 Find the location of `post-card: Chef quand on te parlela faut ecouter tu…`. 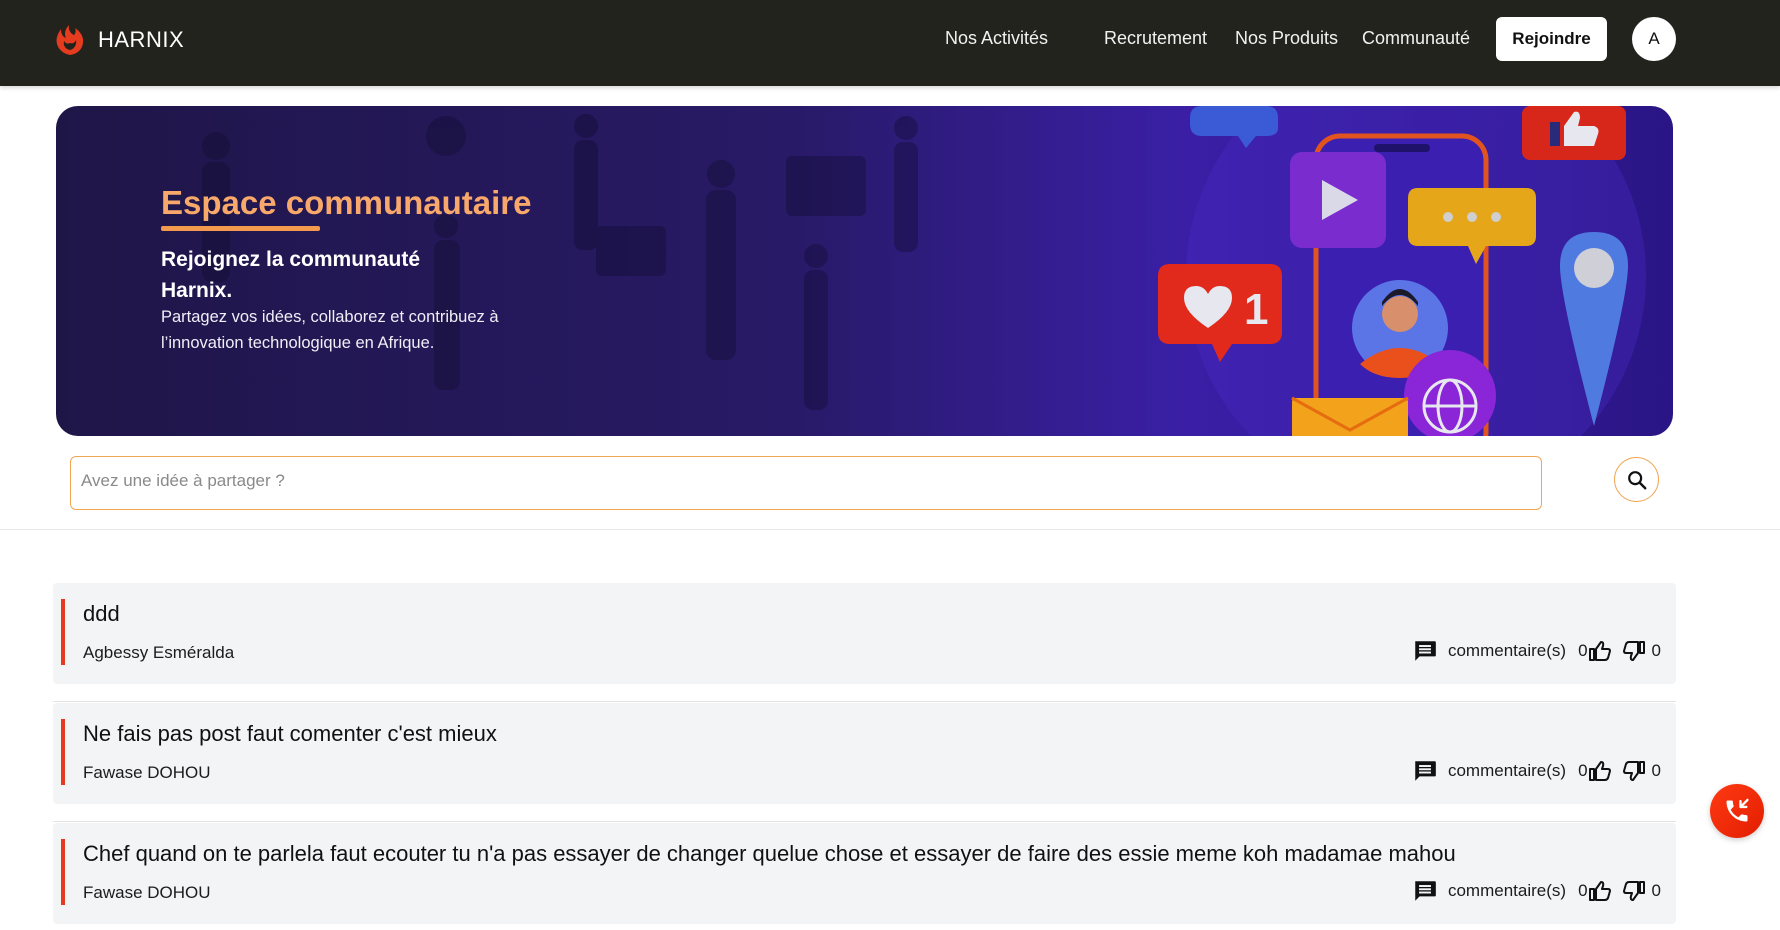

post-card: Chef quand on te parlela faut ecouter tu… is located at coordinates (864, 873).